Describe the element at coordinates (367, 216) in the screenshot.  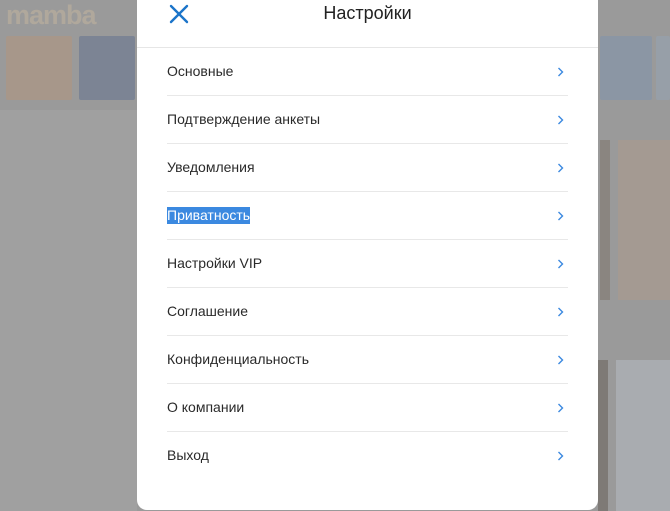
I see `menu-item-privacy: Приватность` at that location.